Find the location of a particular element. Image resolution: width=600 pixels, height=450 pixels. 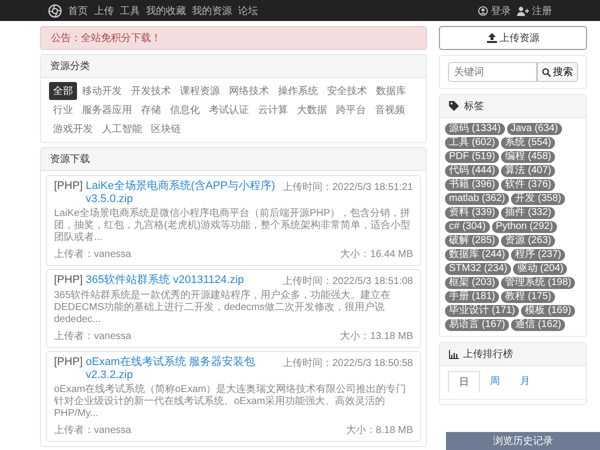

tag-label: 代码 (444) is located at coordinates (472, 171).